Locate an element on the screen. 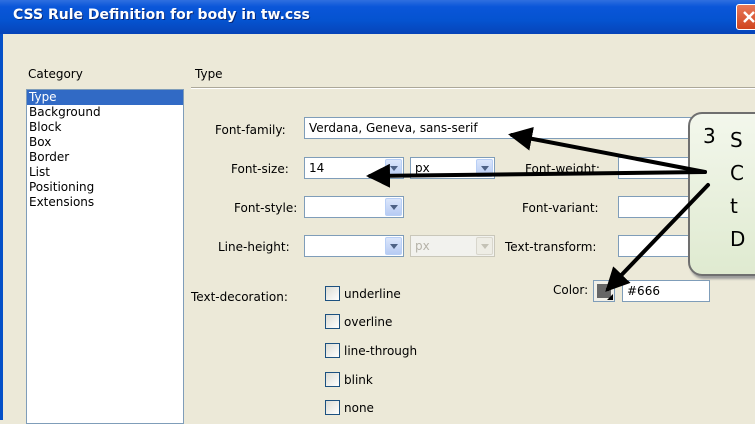  arrow-to-color is located at coordinates (657, 237).